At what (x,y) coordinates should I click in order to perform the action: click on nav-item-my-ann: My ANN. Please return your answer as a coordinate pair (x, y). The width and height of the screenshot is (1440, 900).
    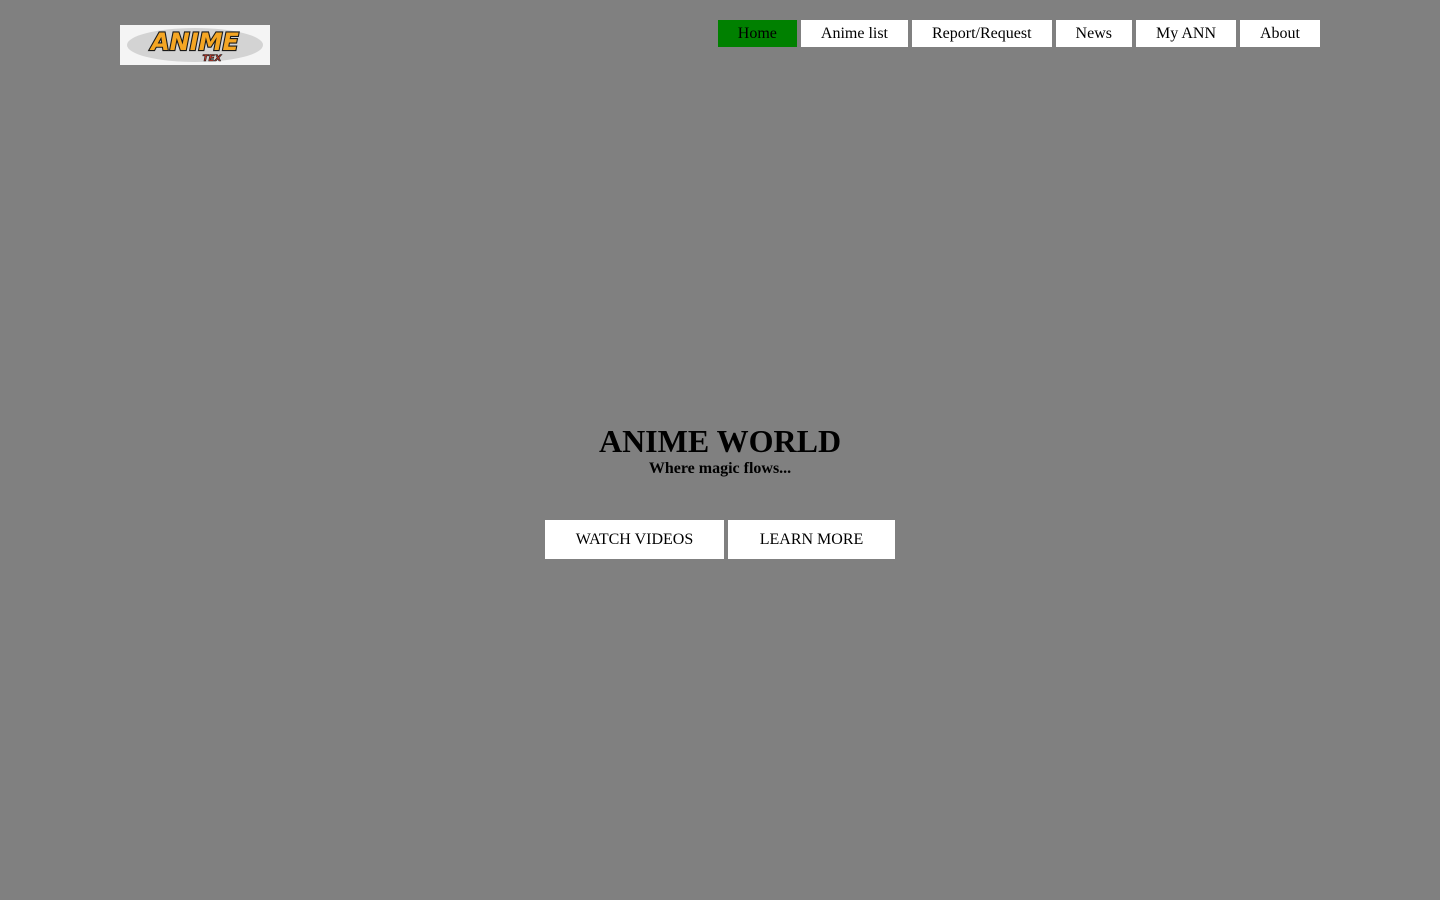
    Looking at the image, I should click on (1185, 33).